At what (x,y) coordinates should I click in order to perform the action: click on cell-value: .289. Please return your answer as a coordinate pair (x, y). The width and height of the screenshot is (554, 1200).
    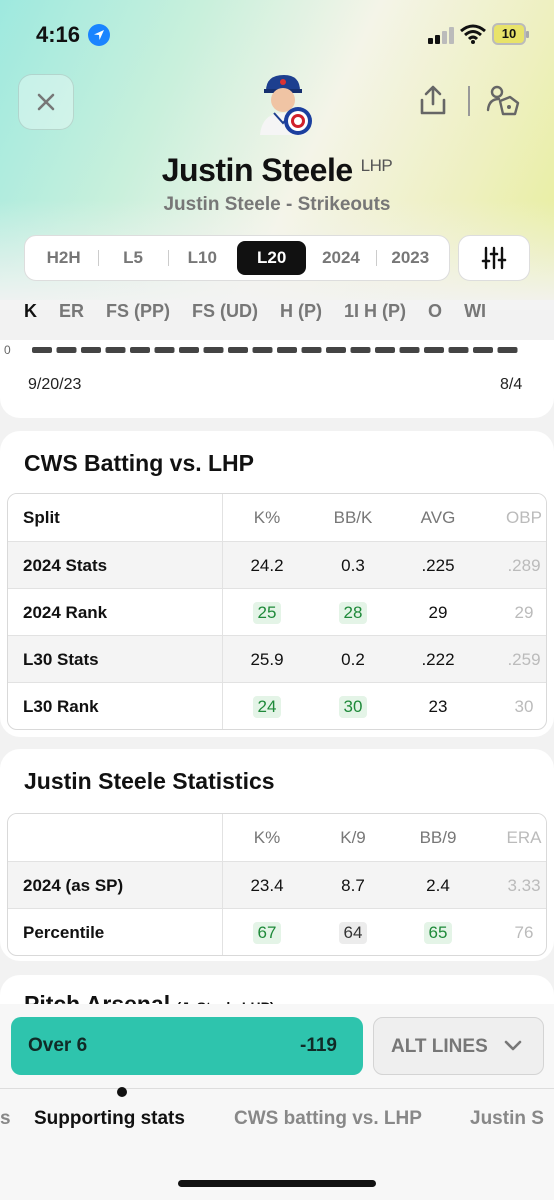
    Looking at the image, I should click on (524, 565).